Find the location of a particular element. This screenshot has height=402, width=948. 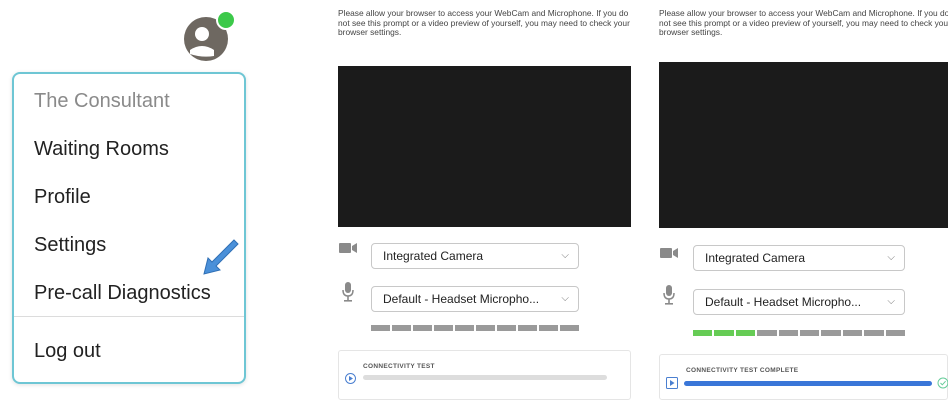

user-avatar-icon is located at coordinates (210, 36).